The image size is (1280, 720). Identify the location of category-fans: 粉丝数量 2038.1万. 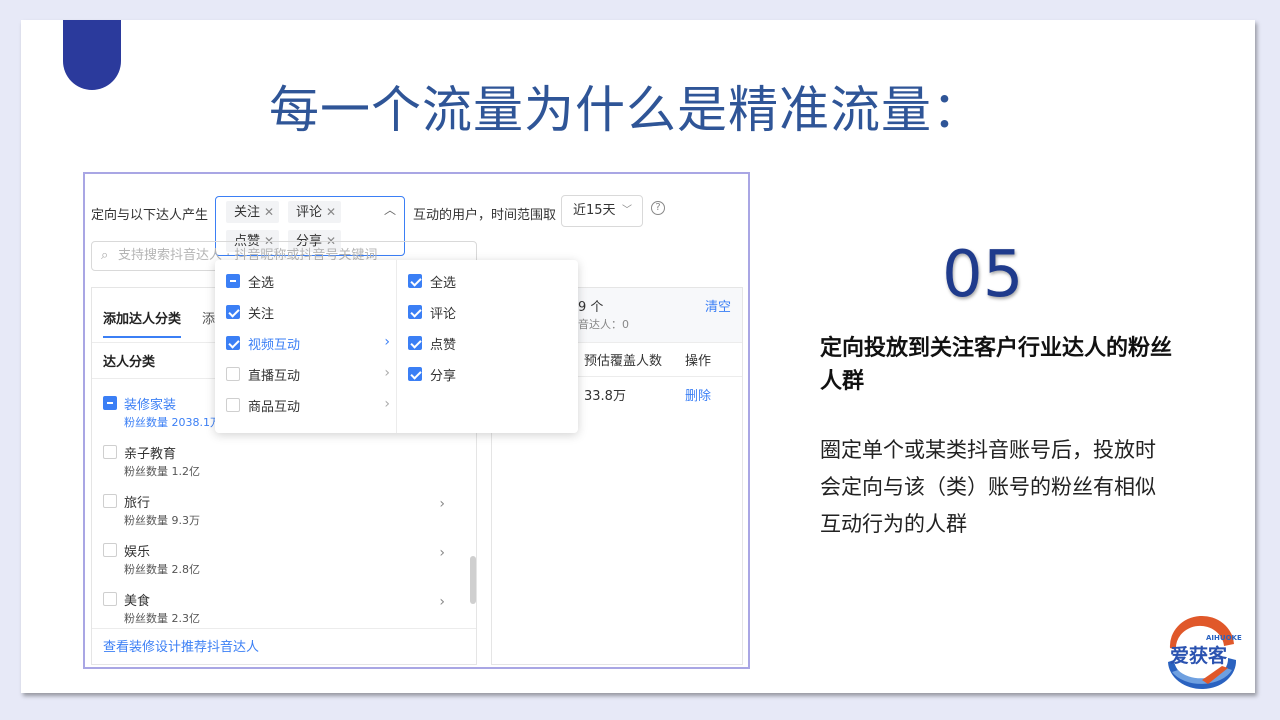
(172, 422).